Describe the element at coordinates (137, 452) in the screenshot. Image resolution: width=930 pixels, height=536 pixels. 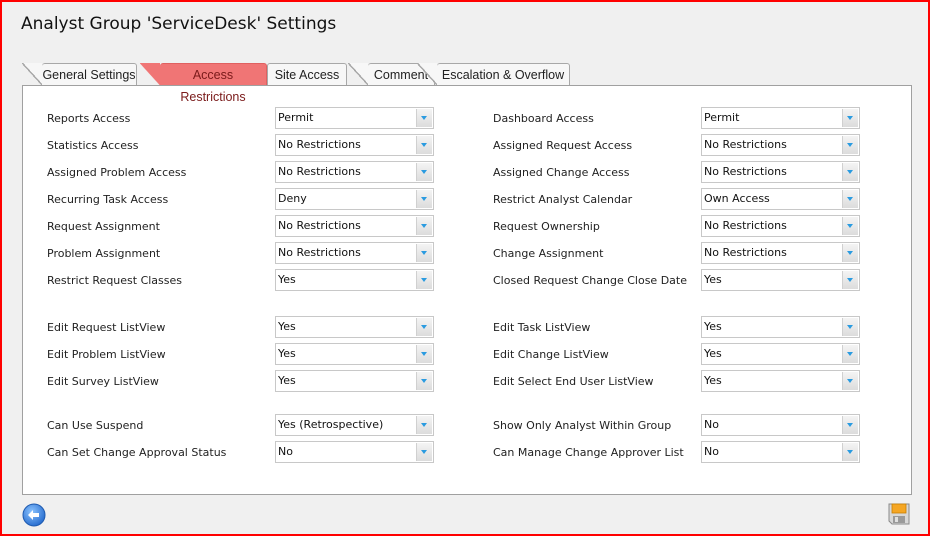
I see `label-can-set-change-approval-status: Can Set Change Approval Status` at that location.